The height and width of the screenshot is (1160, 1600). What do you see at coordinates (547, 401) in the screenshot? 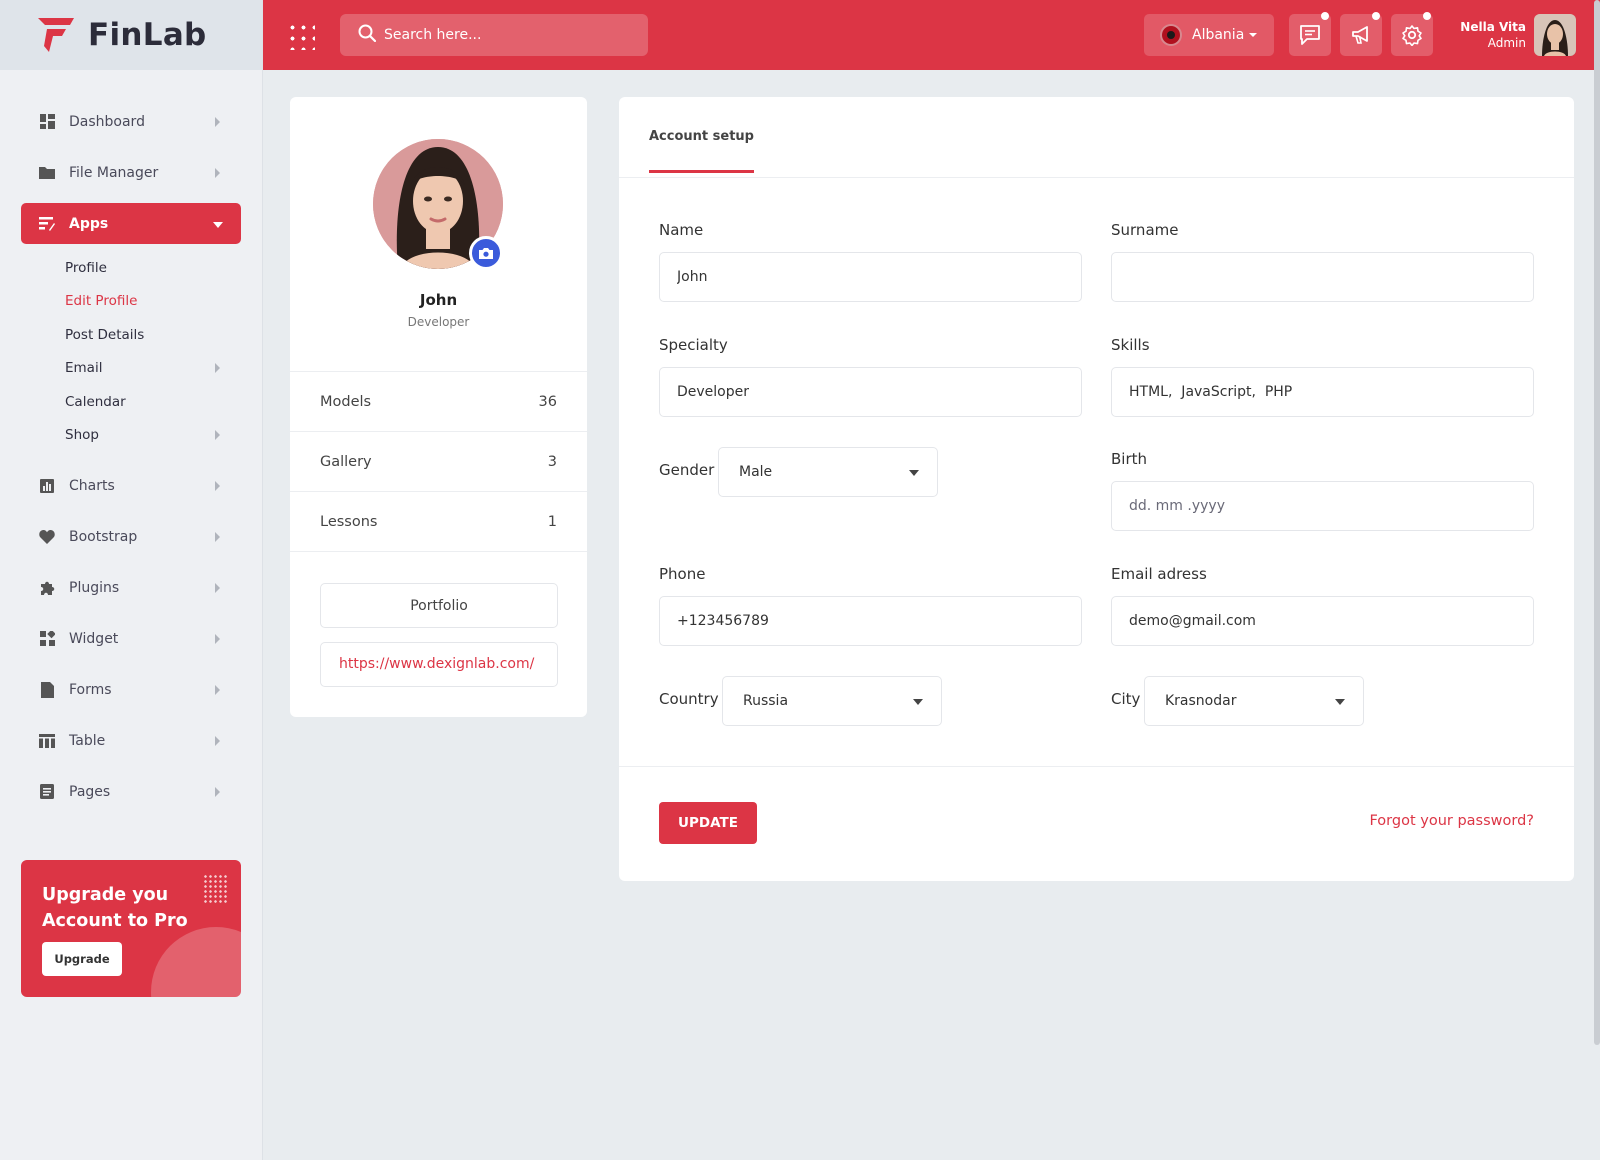
I see `stat-value: 36` at bounding box center [547, 401].